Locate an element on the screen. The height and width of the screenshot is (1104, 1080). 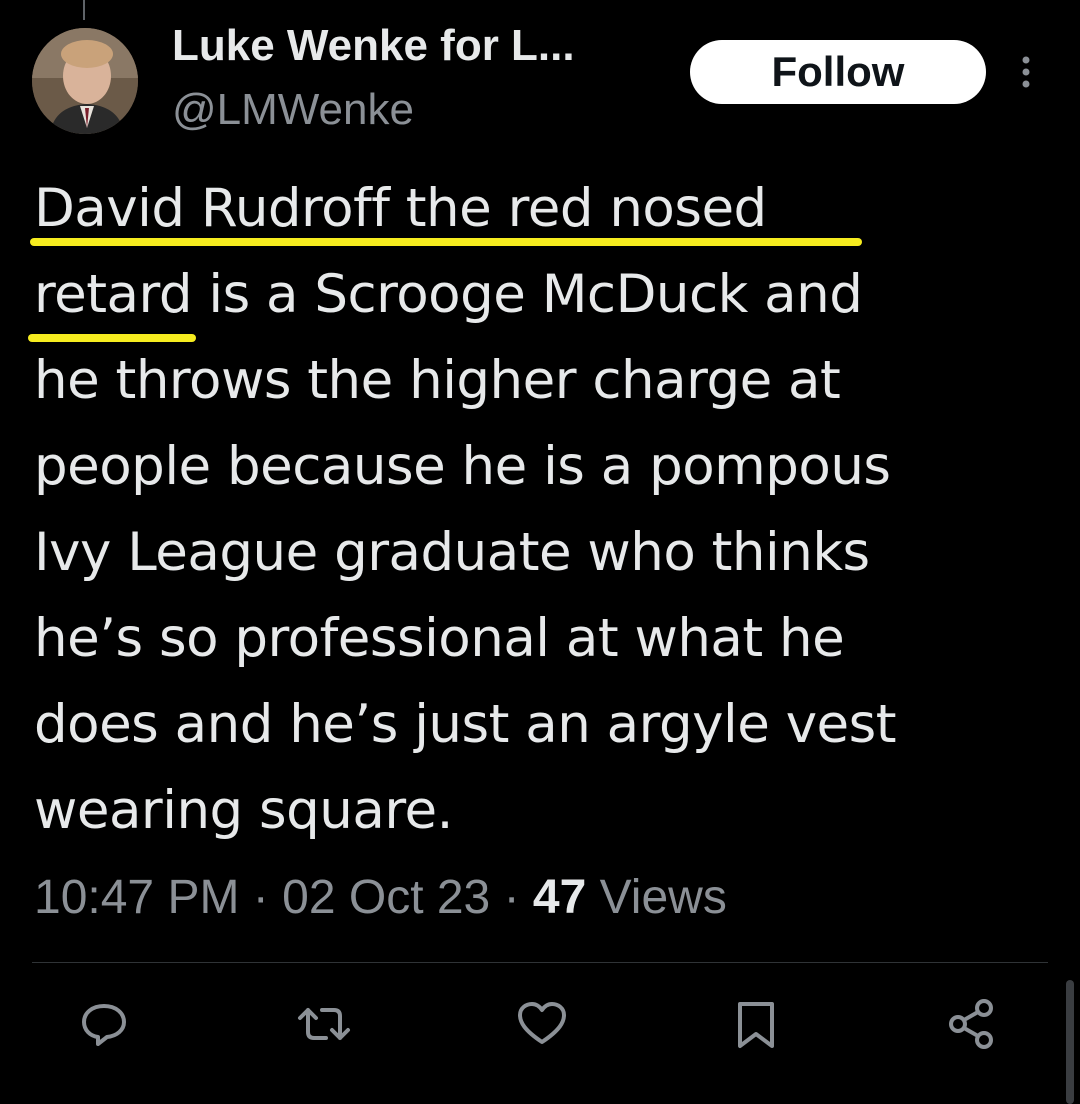
views-label: Views is located at coordinates (663, 897).